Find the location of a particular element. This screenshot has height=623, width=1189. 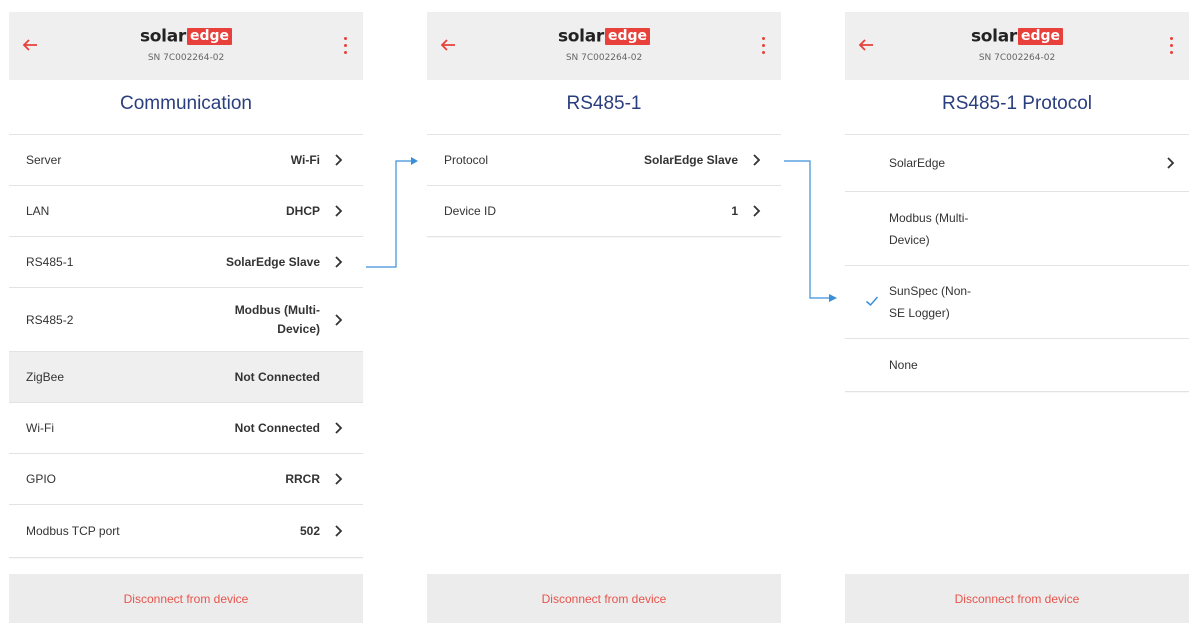

option-label-line1: Modbus (Multi- is located at coordinates (929, 217).